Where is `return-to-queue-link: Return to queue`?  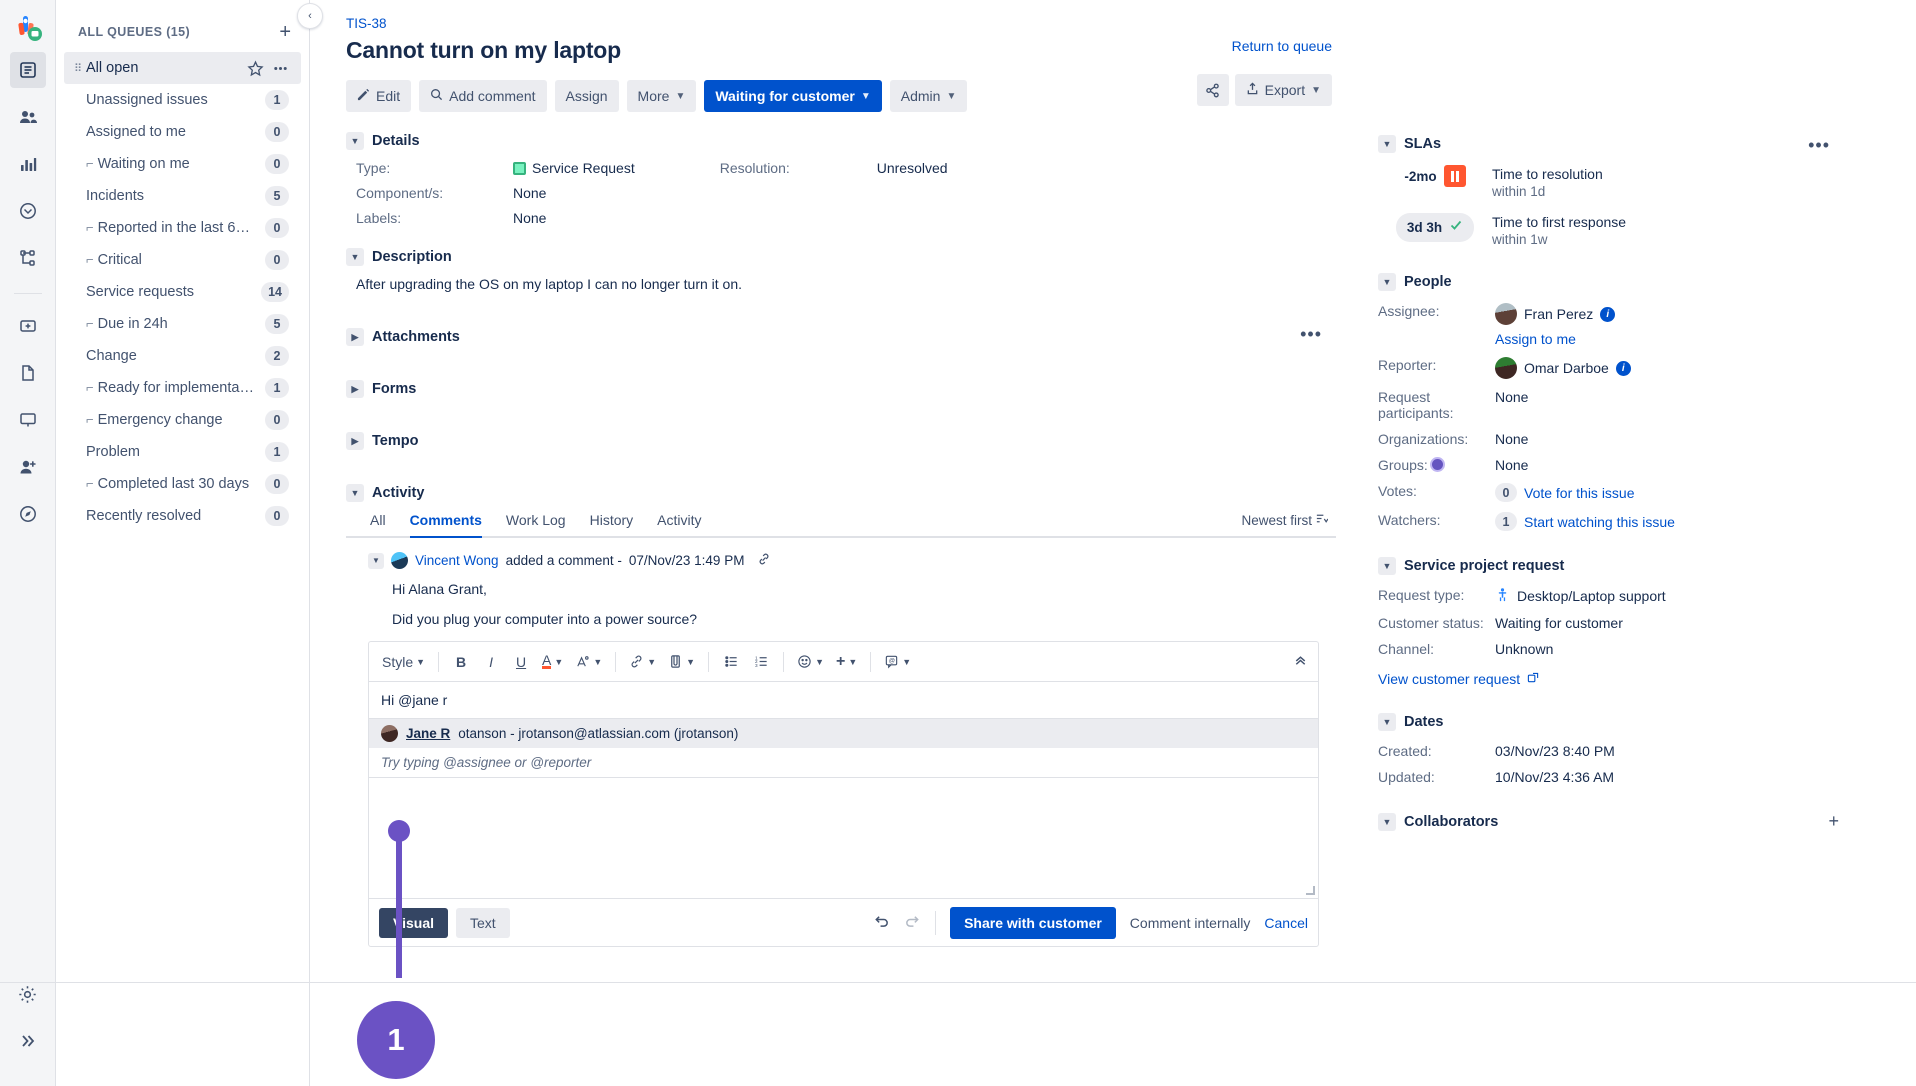
return-to-queue-link: Return to queue is located at coordinates (1282, 46).